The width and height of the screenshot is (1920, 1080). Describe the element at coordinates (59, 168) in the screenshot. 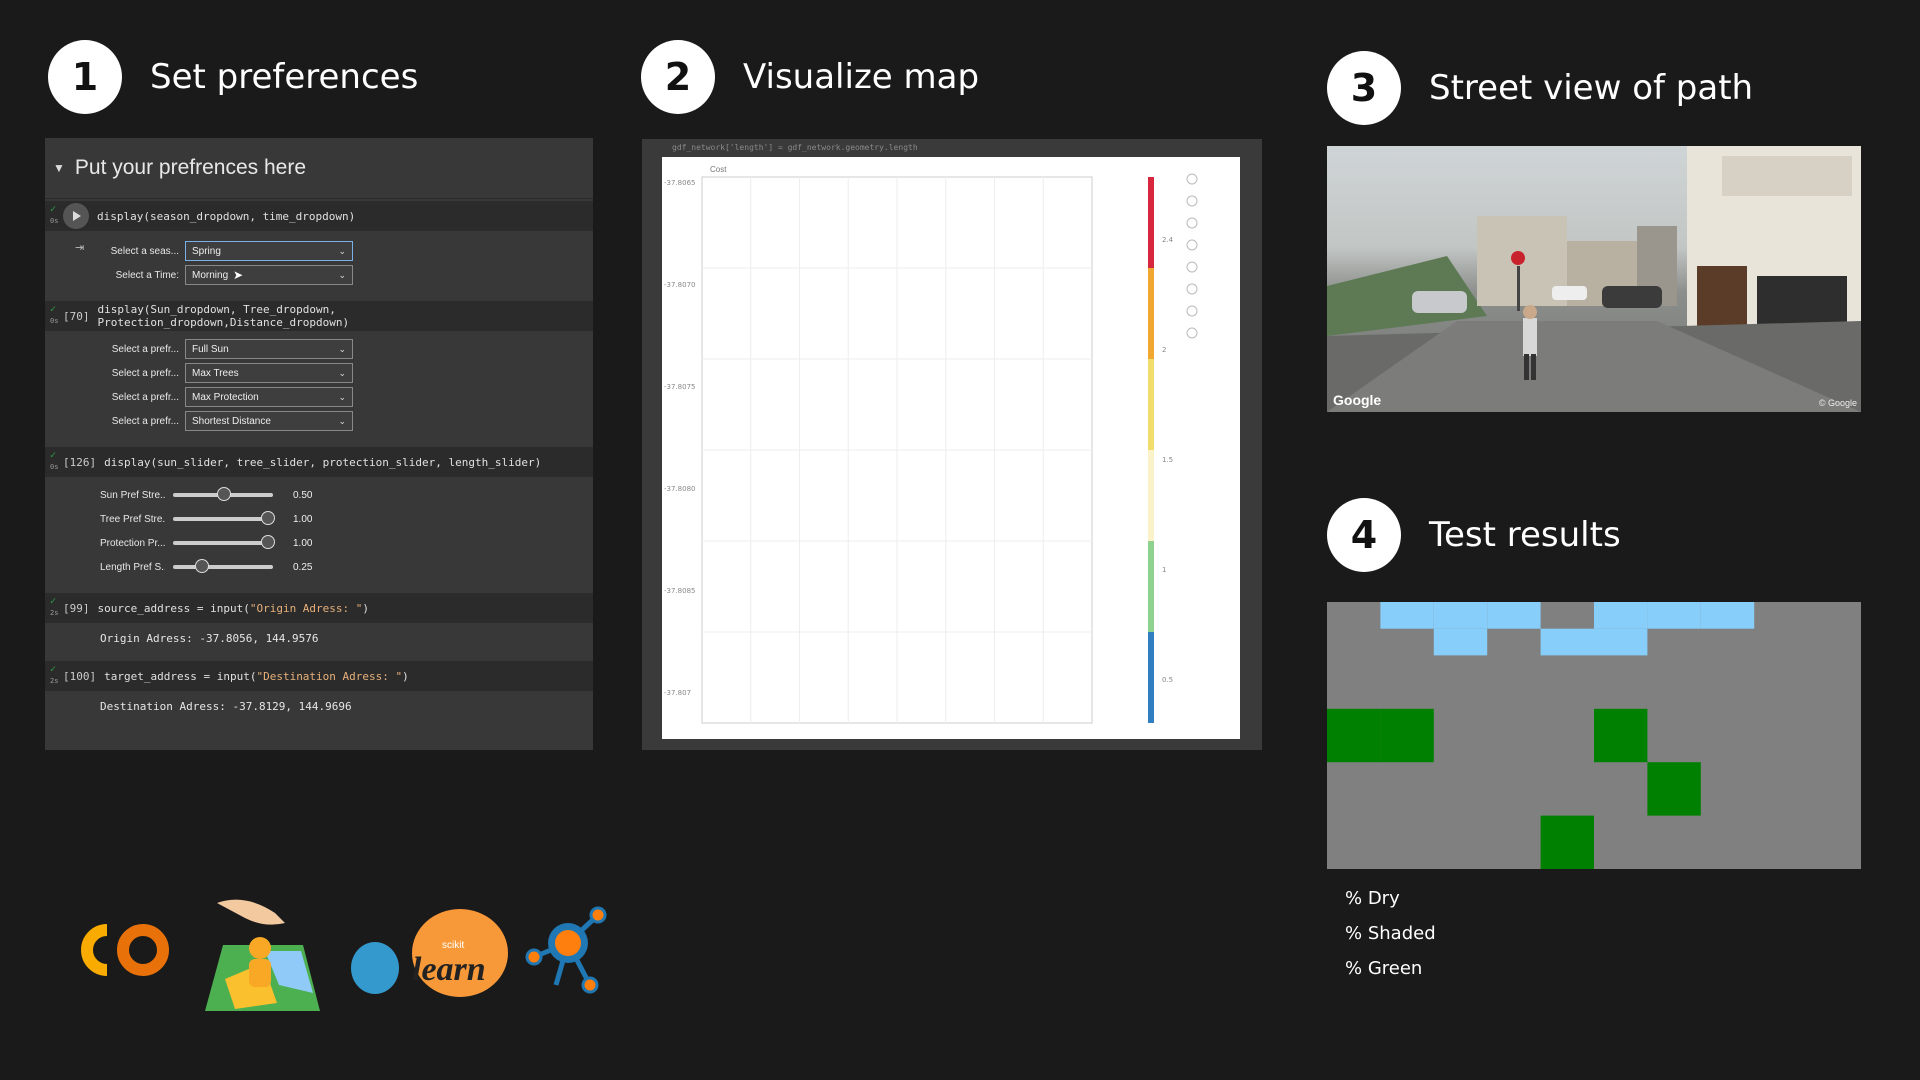

I see `caret-down-icon: ▼` at that location.